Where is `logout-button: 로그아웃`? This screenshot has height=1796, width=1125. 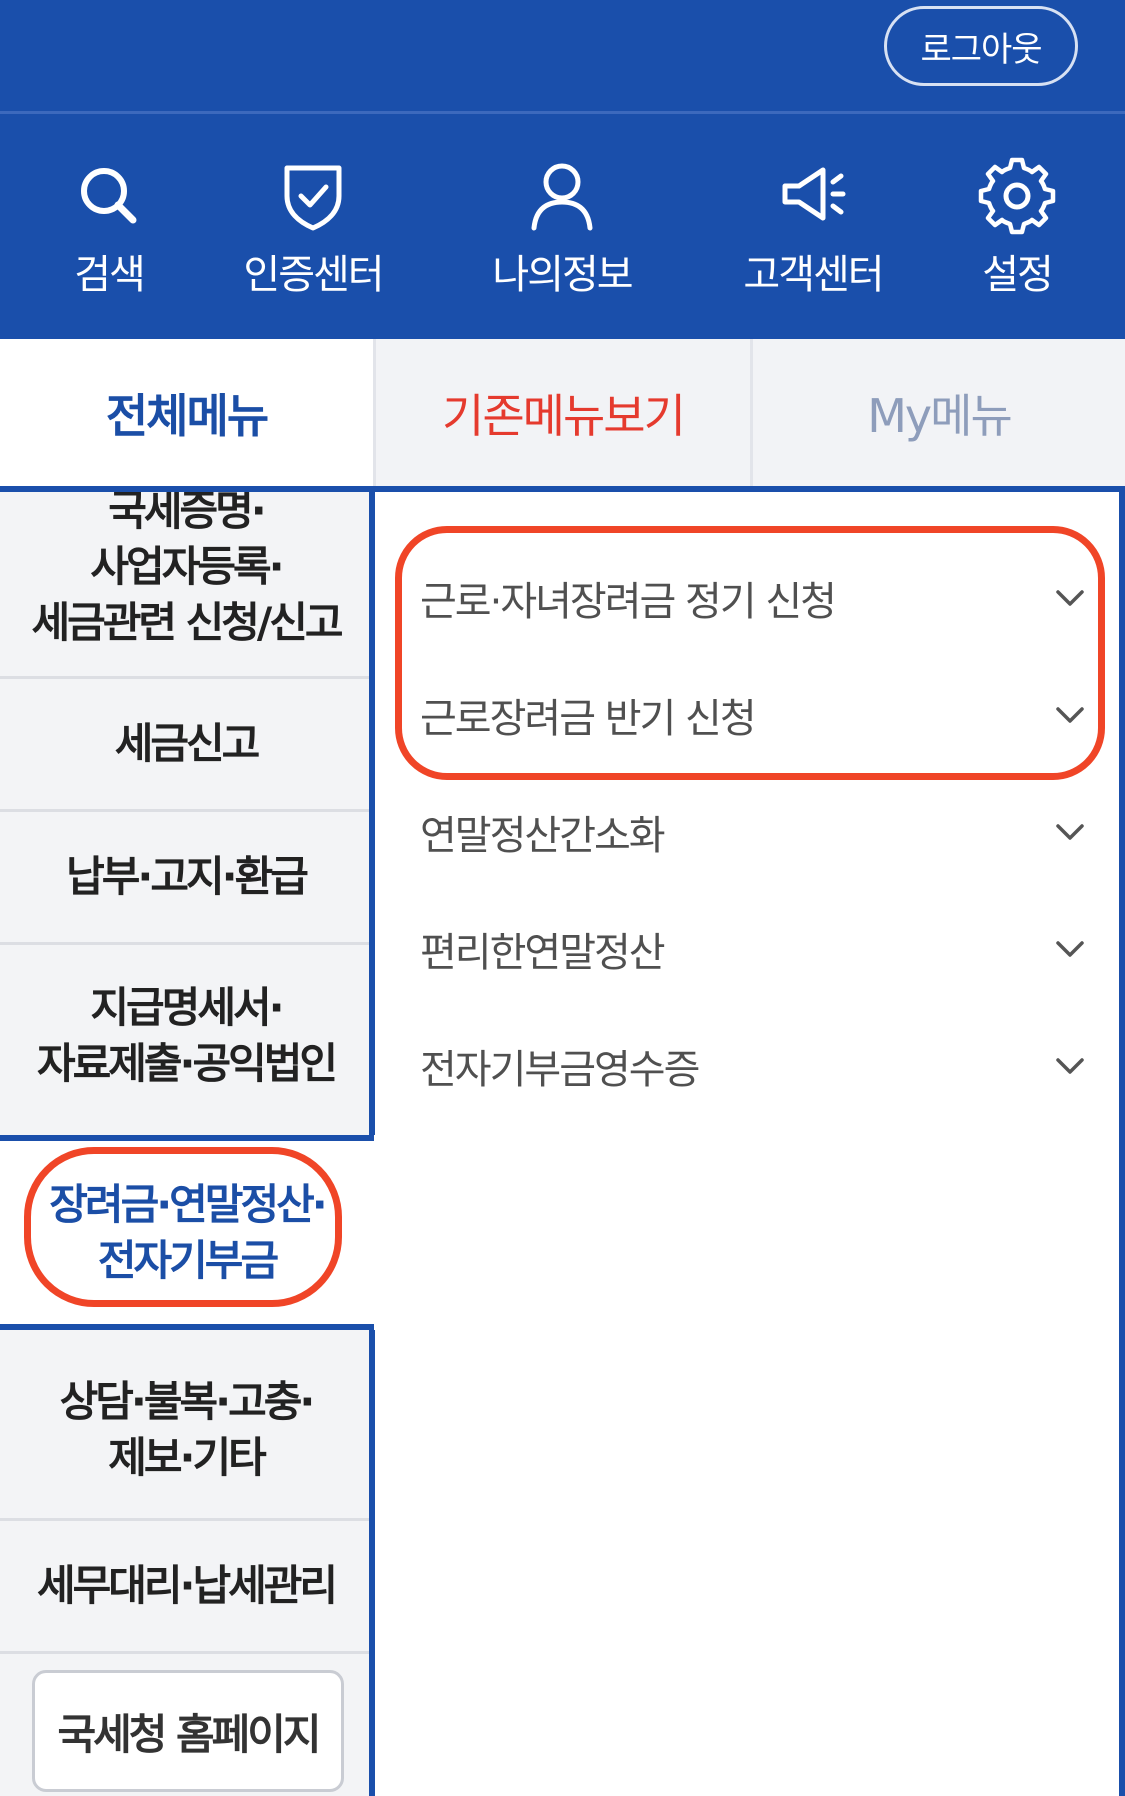
logout-button: 로그아웃 is located at coordinates (981, 46).